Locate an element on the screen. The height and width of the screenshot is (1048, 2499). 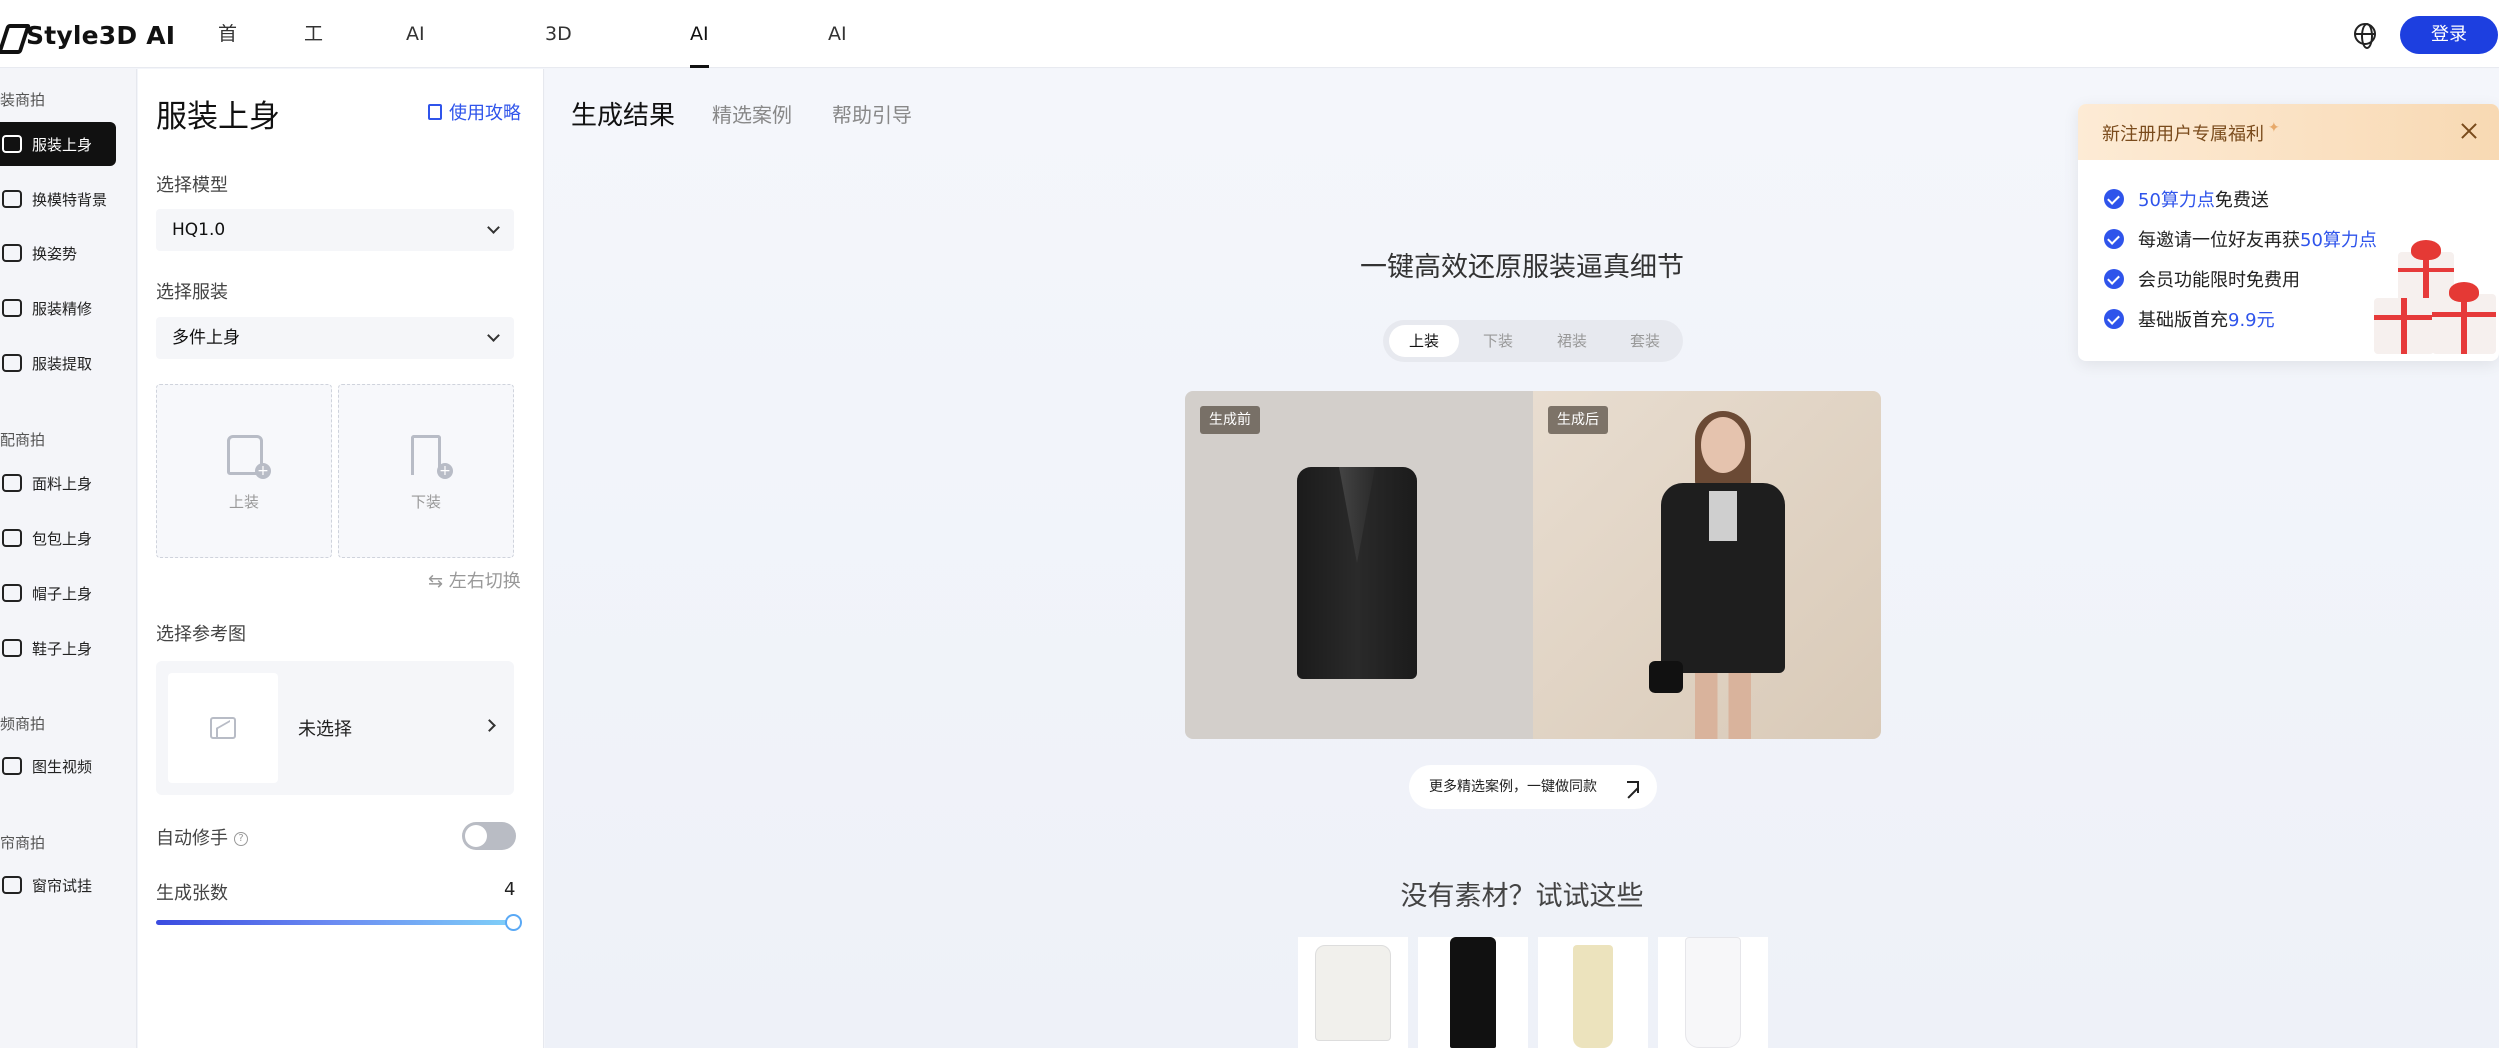
before-tag: 生成前 is located at coordinates (1230, 420).